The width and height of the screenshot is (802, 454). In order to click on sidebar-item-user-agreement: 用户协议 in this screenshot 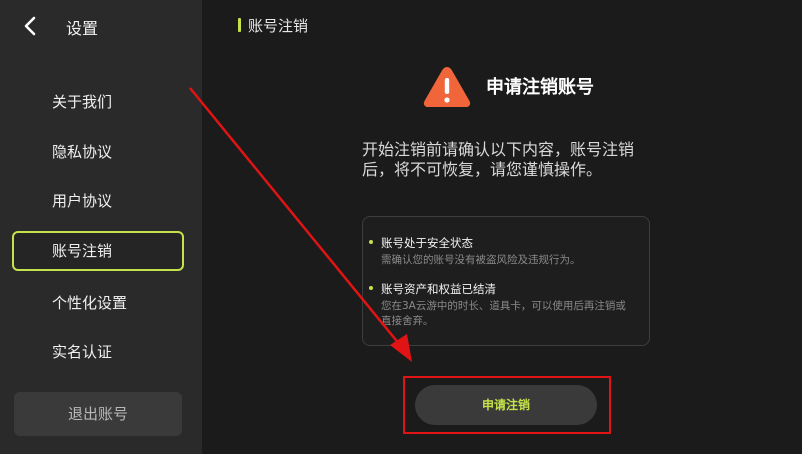, I will do `click(98, 201)`.